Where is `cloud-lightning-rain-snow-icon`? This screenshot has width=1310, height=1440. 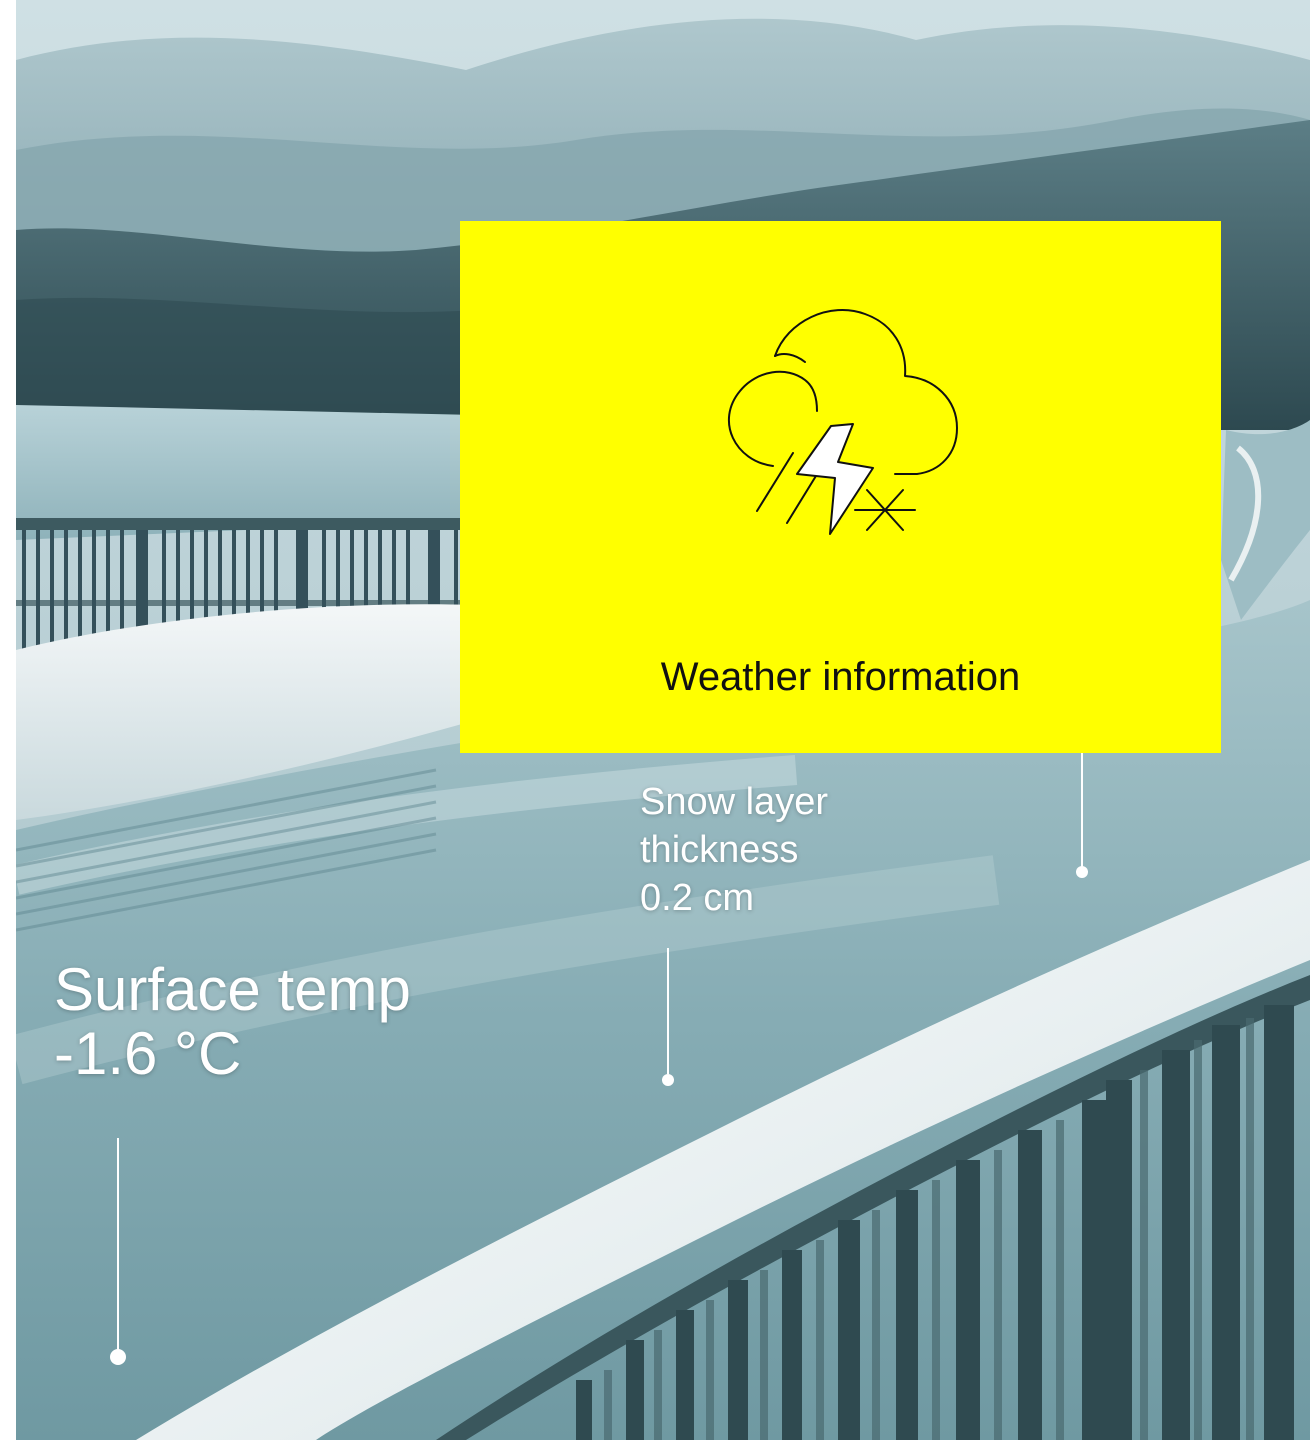 cloud-lightning-rain-snow-icon is located at coordinates (843, 422).